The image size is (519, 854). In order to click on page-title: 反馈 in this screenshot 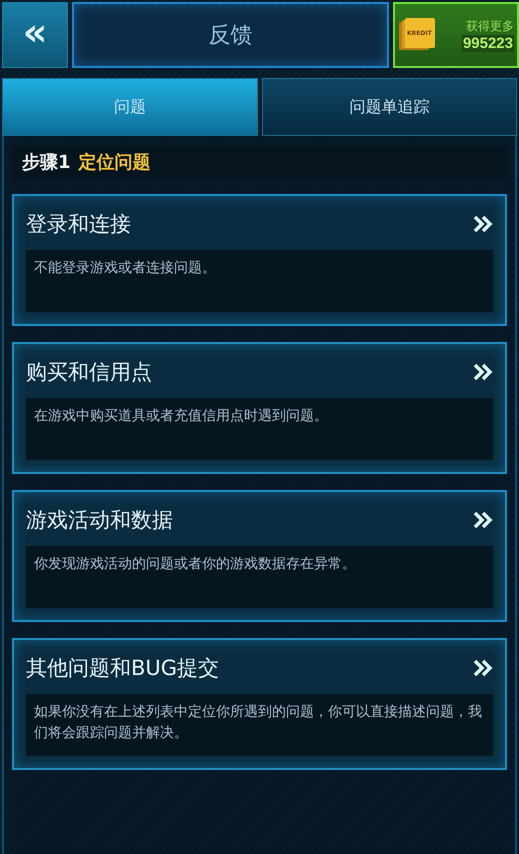, I will do `click(230, 35)`.